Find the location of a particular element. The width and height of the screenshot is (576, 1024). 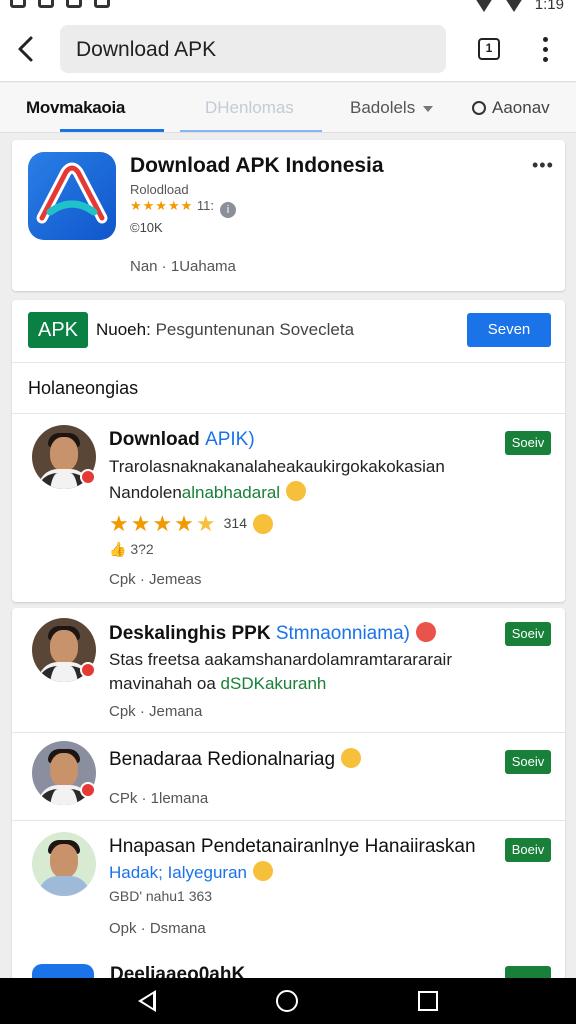

tab-4-label: Aaonav is located at coordinates (521, 107).